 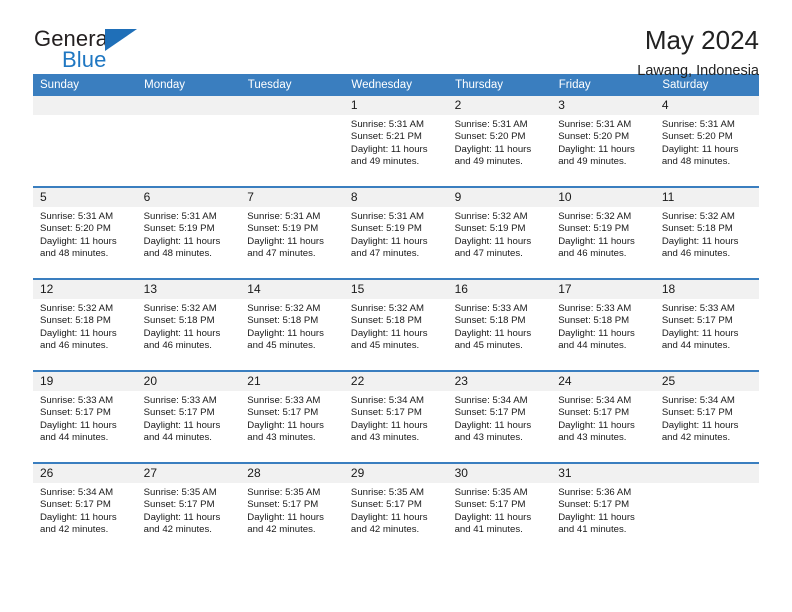 What do you see at coordinates (499, 197) in the screenshot?
I see `day-number: 9` at bounding box center [499, 197].